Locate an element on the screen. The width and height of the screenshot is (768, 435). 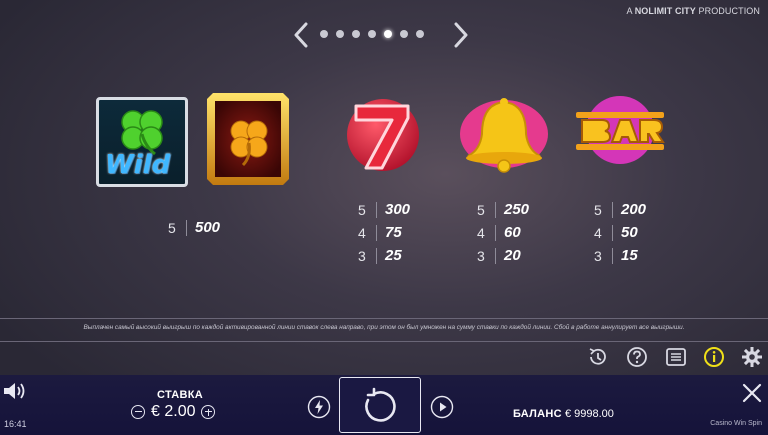
payout-value: 250 is located at coordinates (517, 209).